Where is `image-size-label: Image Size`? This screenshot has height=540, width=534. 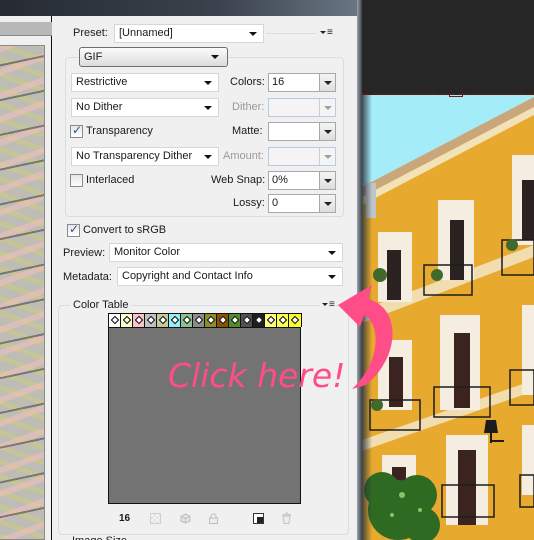 image-size-label: Image Size is located at coordinates (99, 537).